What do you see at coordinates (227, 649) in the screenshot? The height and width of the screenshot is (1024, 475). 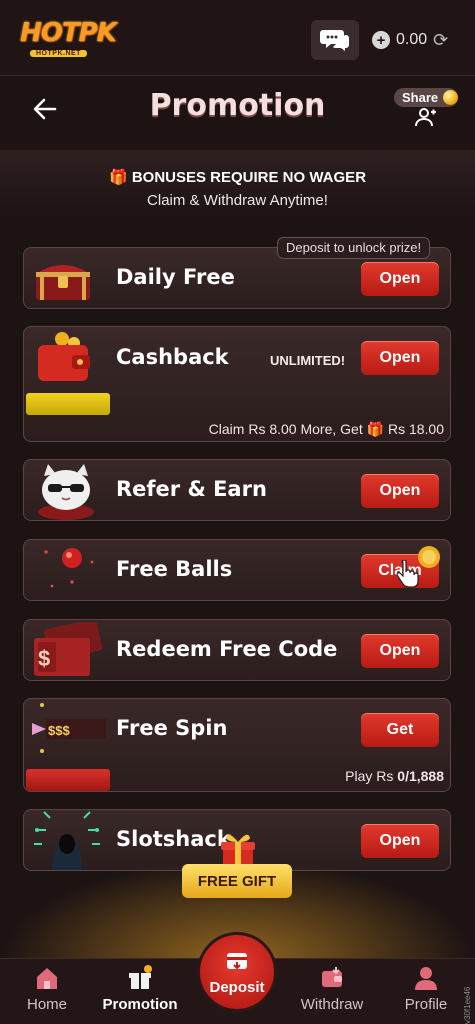 I see `card-title: Redeem Free Code` at bounding box center [227, 649].